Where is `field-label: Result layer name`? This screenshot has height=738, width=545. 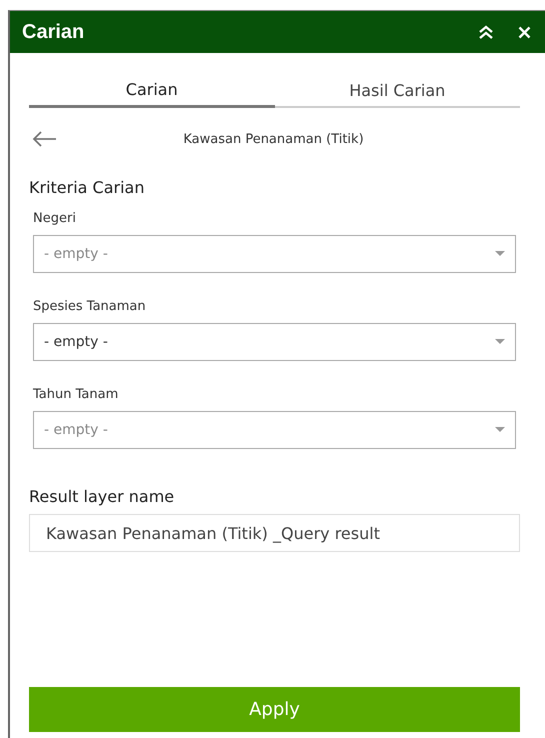 field-label: Result layer name is located at coordinates (102, 496).